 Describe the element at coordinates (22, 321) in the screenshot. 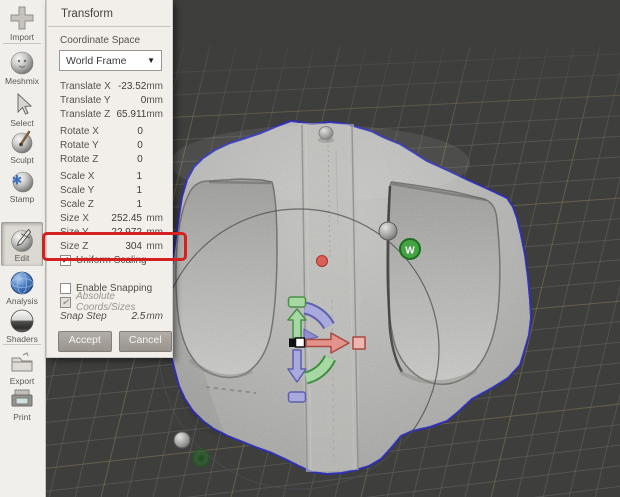

I see `shaders-chrome-sphere-icon` at that location.